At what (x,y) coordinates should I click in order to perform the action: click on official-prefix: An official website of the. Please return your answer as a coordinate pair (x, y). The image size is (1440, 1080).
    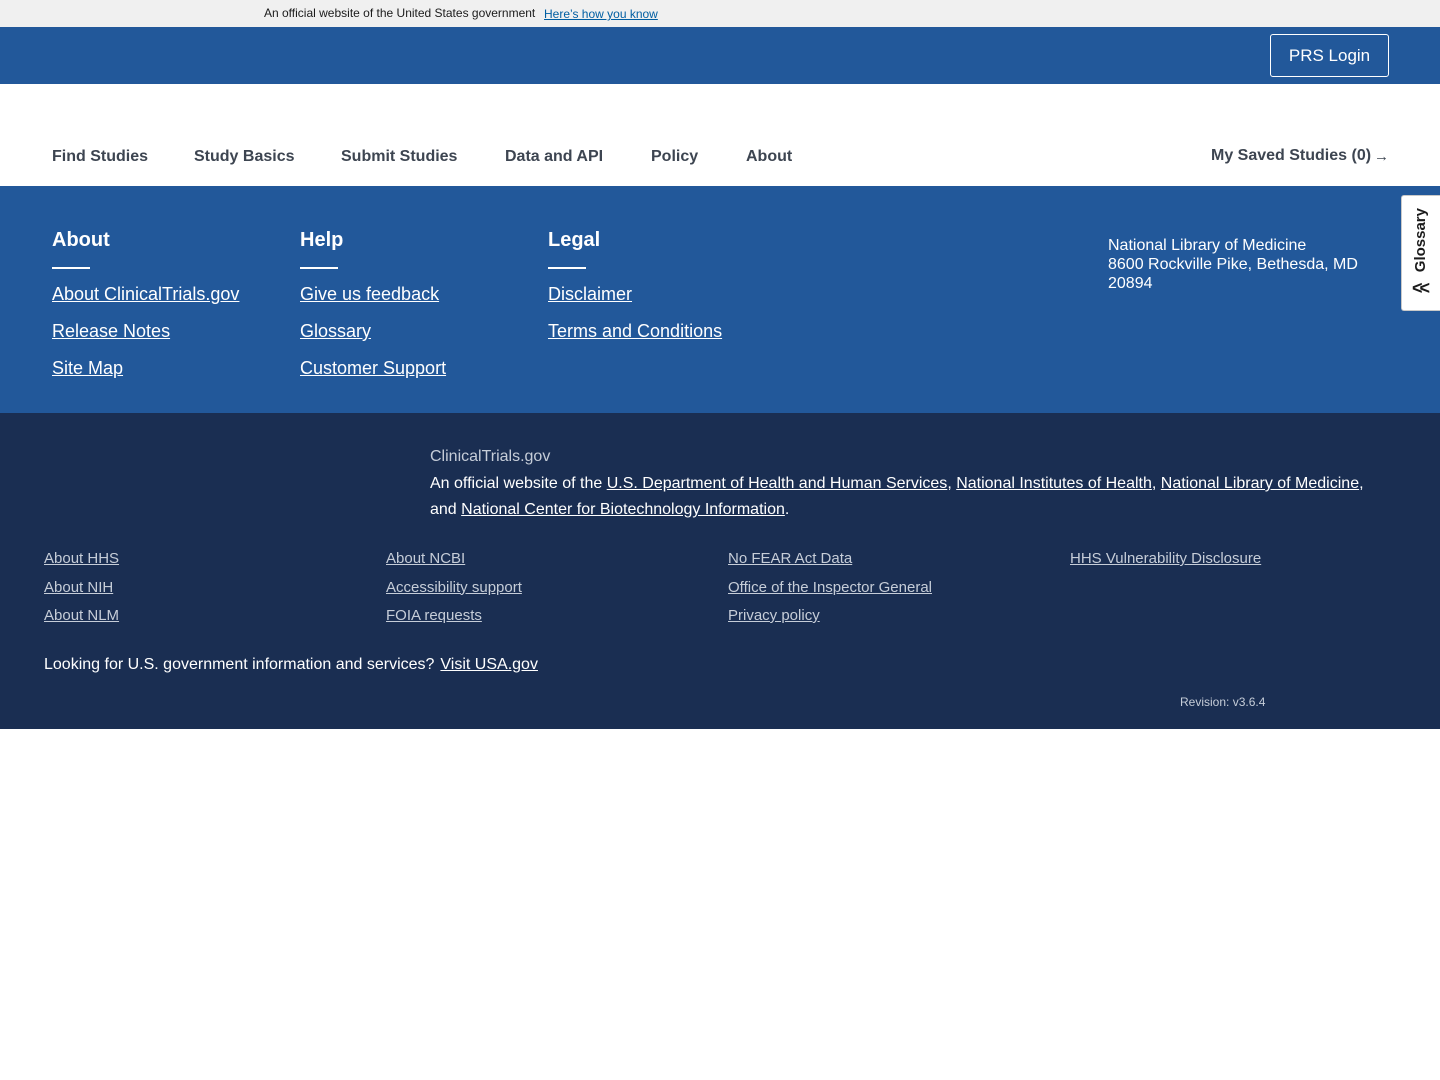
    Looking at the image, I should click on (518, 483).